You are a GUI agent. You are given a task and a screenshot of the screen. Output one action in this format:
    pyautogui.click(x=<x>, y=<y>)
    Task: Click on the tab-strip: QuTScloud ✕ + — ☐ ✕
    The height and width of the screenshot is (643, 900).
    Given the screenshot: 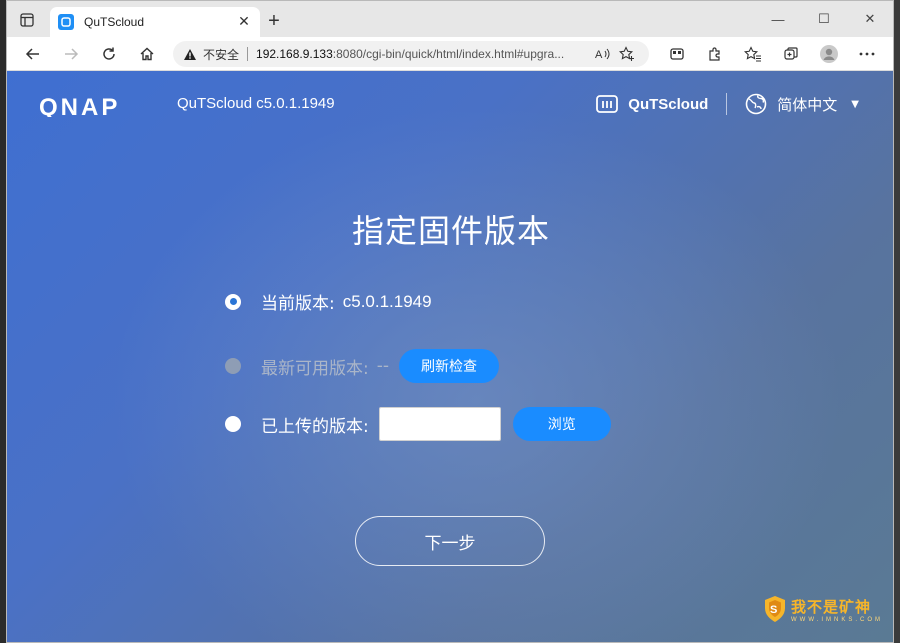 What is the action you would take?
    pyautogui.click(x=450, y=19)
    